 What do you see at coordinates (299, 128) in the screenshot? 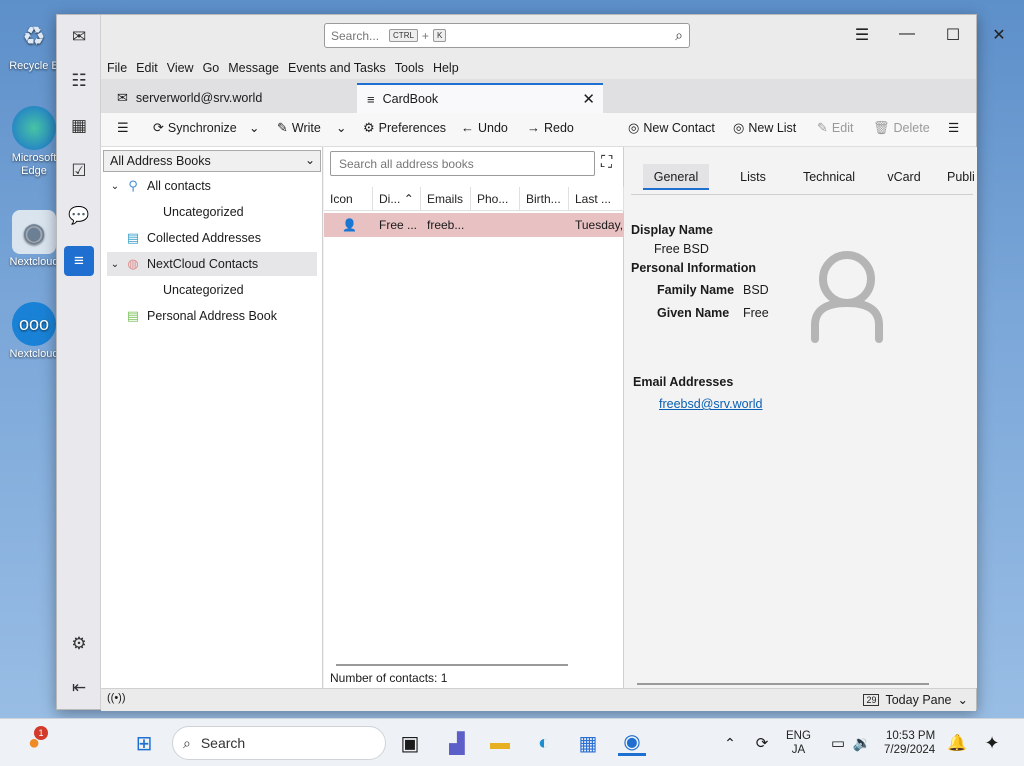
I see `write-button: ✎ Write` at bounding box center [299, 128].